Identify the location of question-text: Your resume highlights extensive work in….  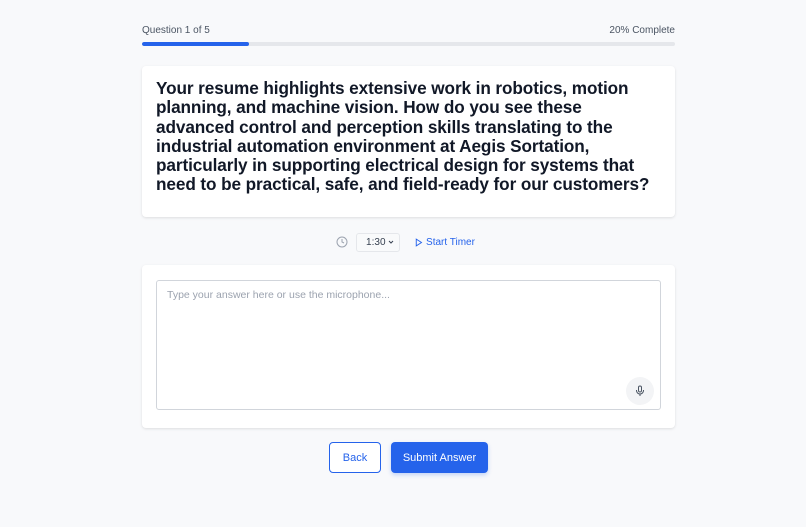
(403, 136).